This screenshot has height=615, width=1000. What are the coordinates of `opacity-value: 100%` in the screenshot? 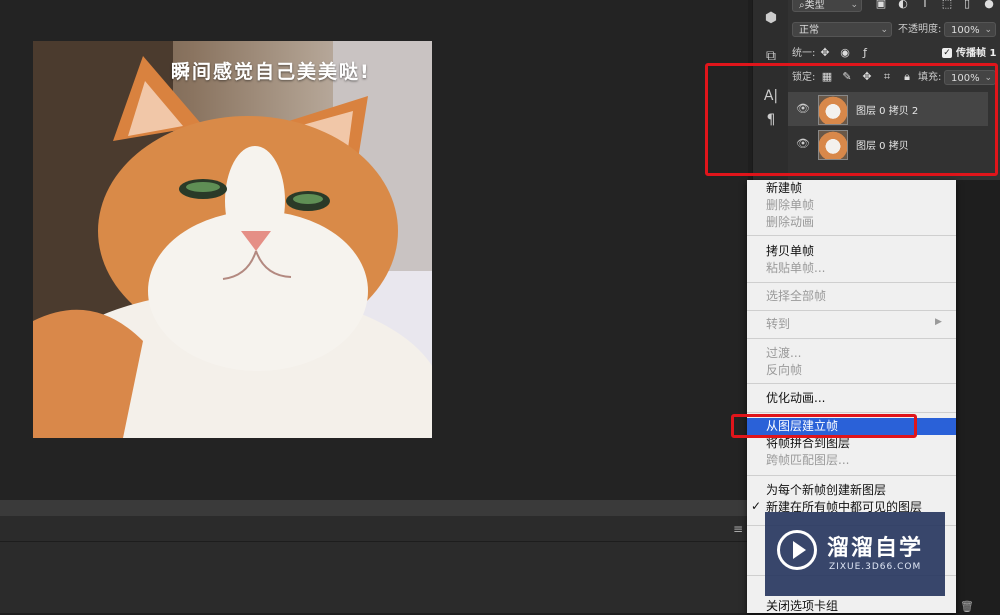 It's located at (965, 30).